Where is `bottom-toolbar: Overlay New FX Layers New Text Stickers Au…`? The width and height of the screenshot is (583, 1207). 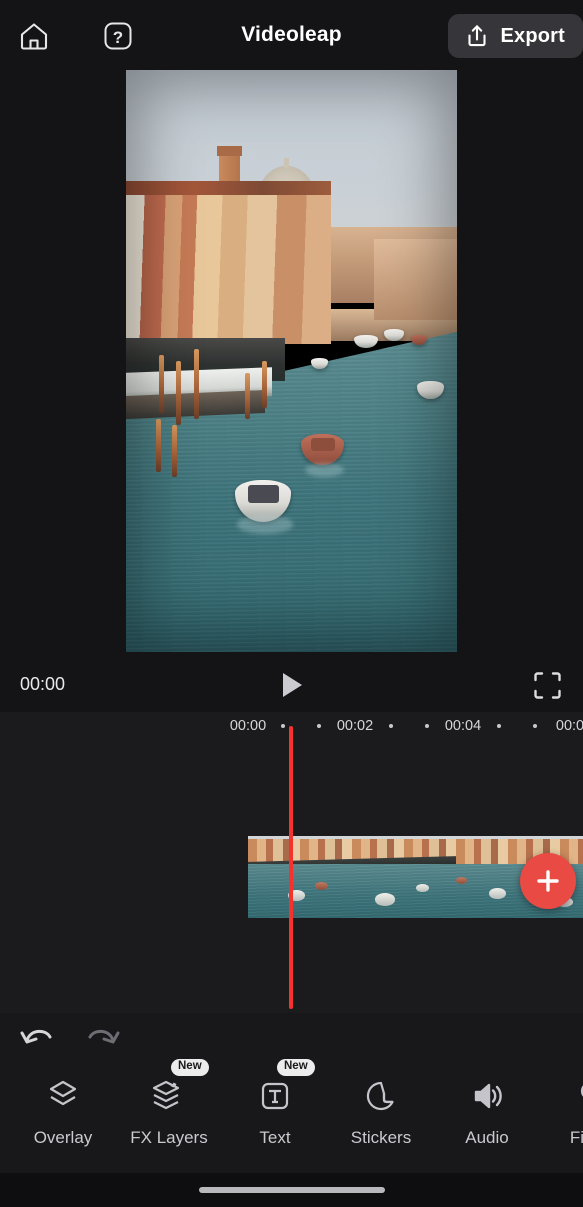 bottom-toolbar: Overlay New FX Layers New Text Stickers Au… is located at coordinates (291, 1116).